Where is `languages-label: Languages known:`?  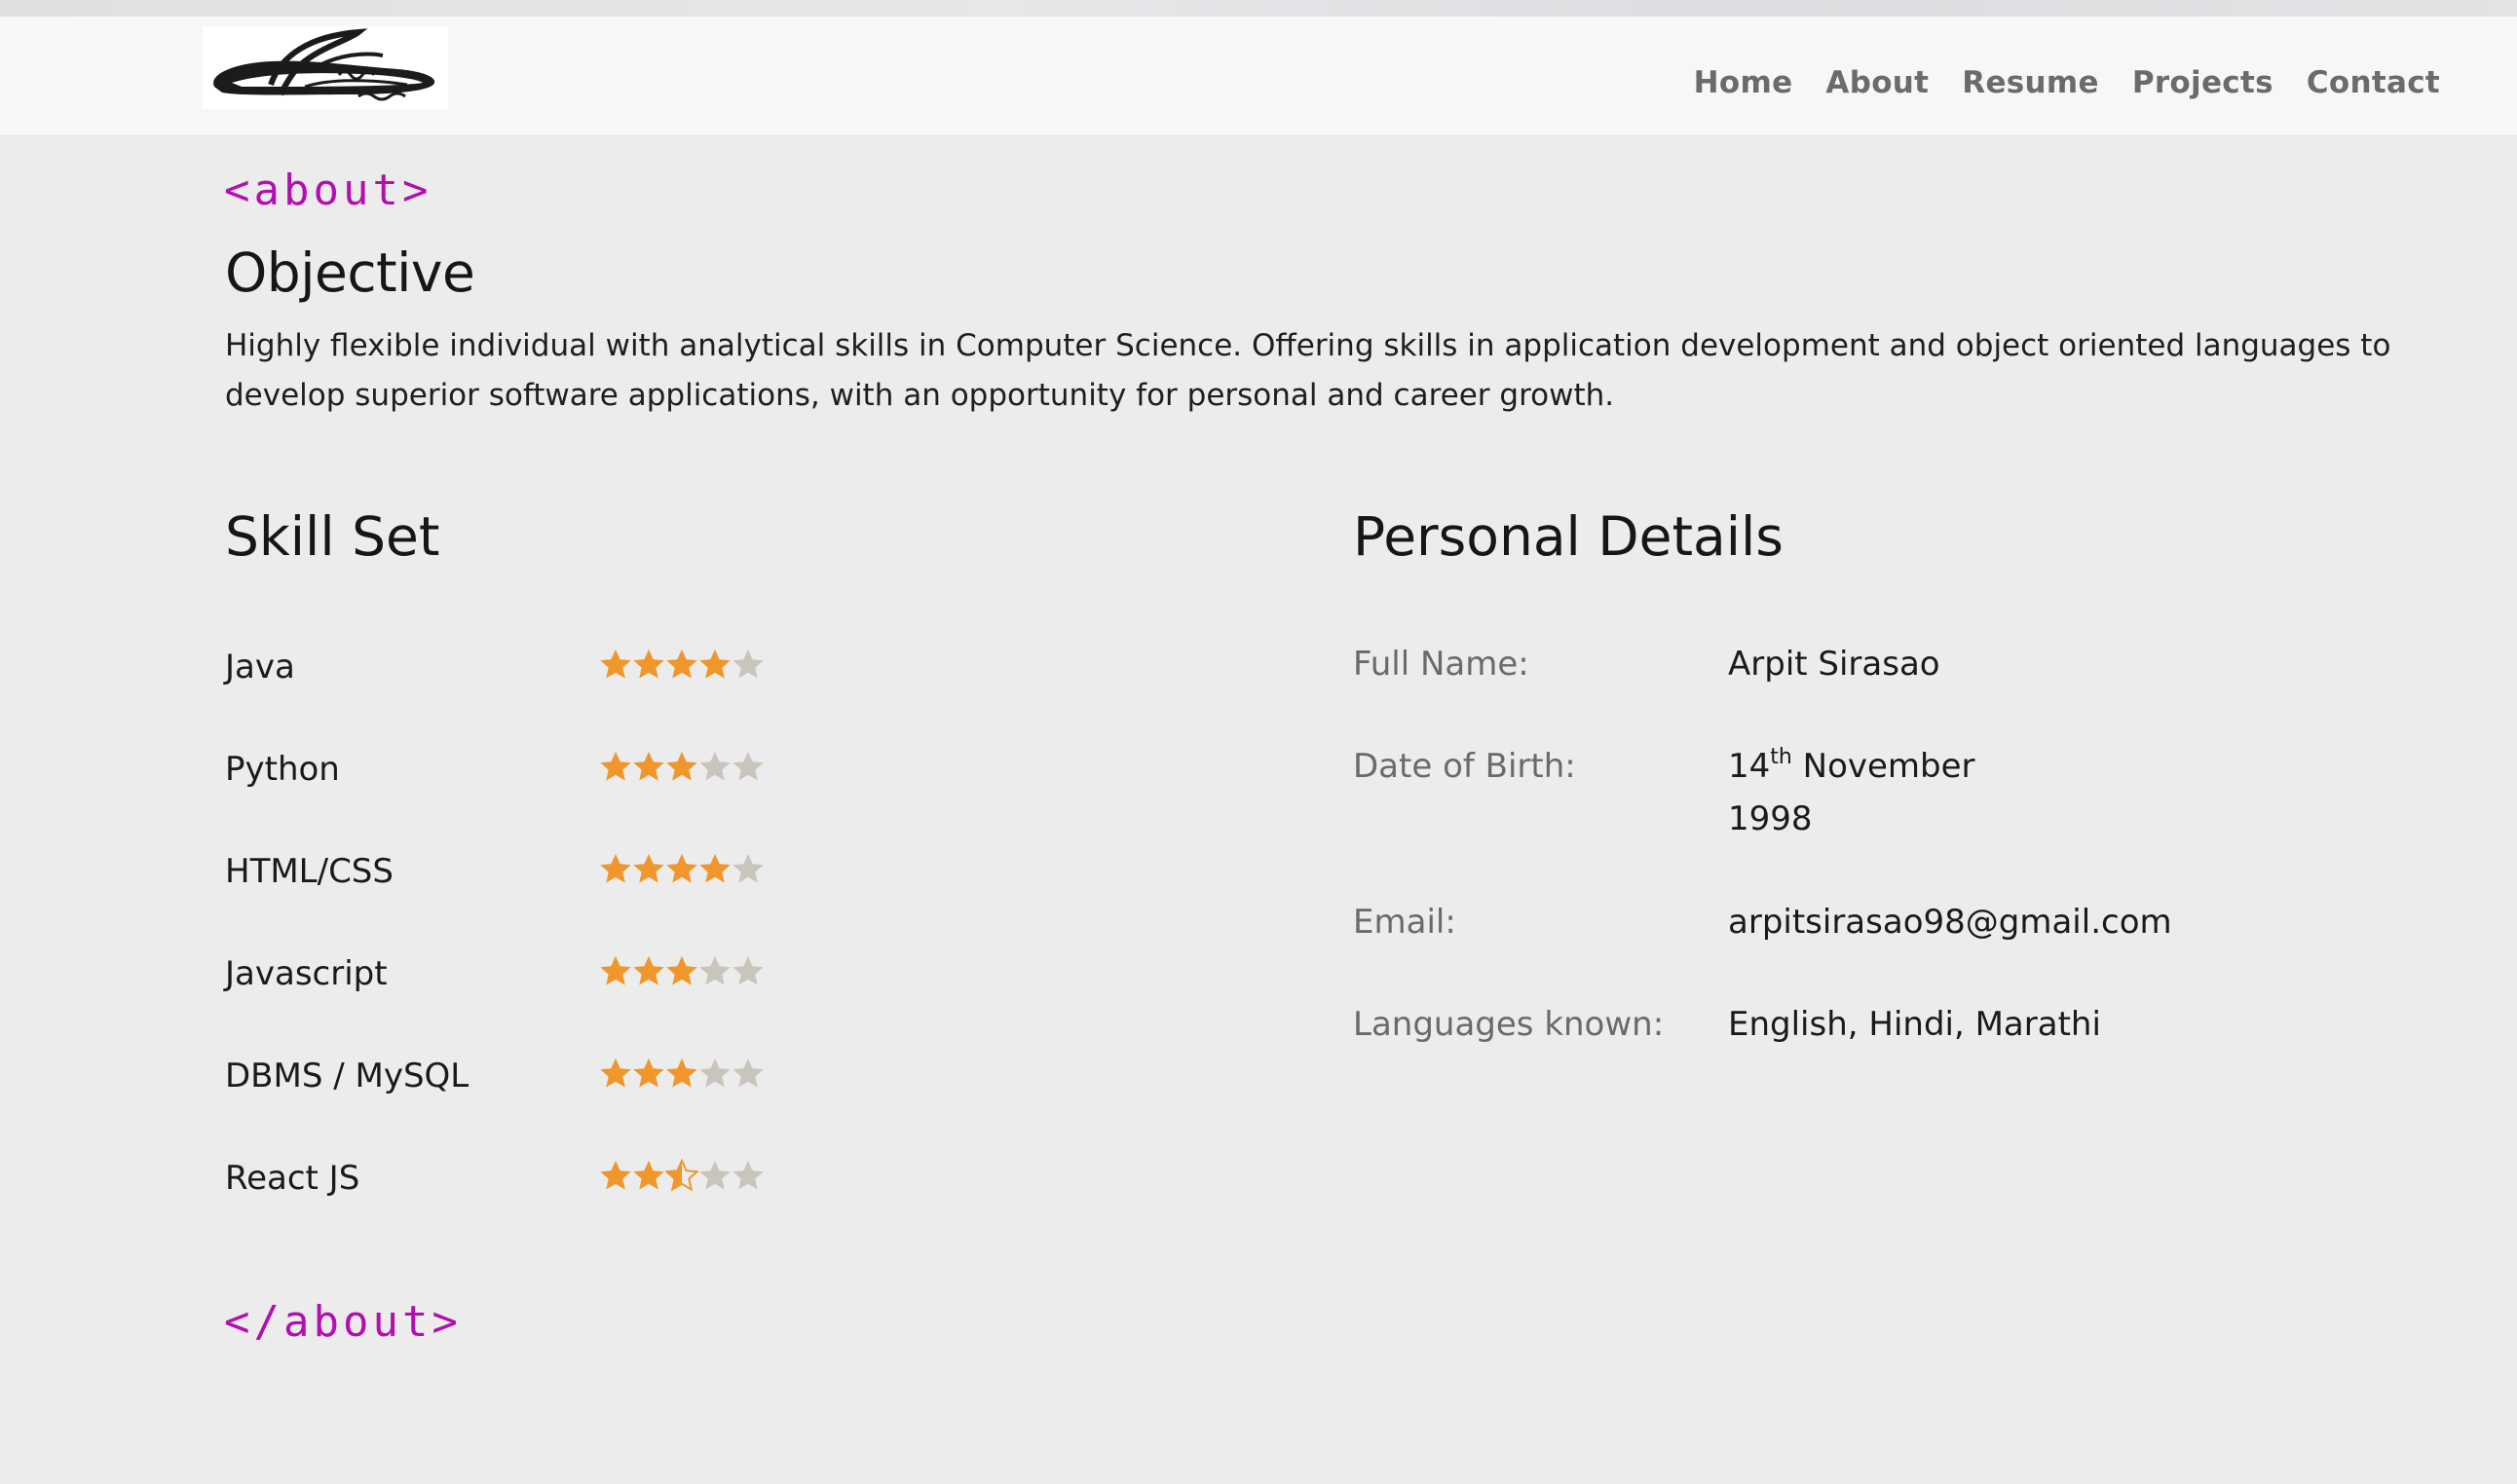 languages-label: Languages known: is located at coordinates (1509, 1024).